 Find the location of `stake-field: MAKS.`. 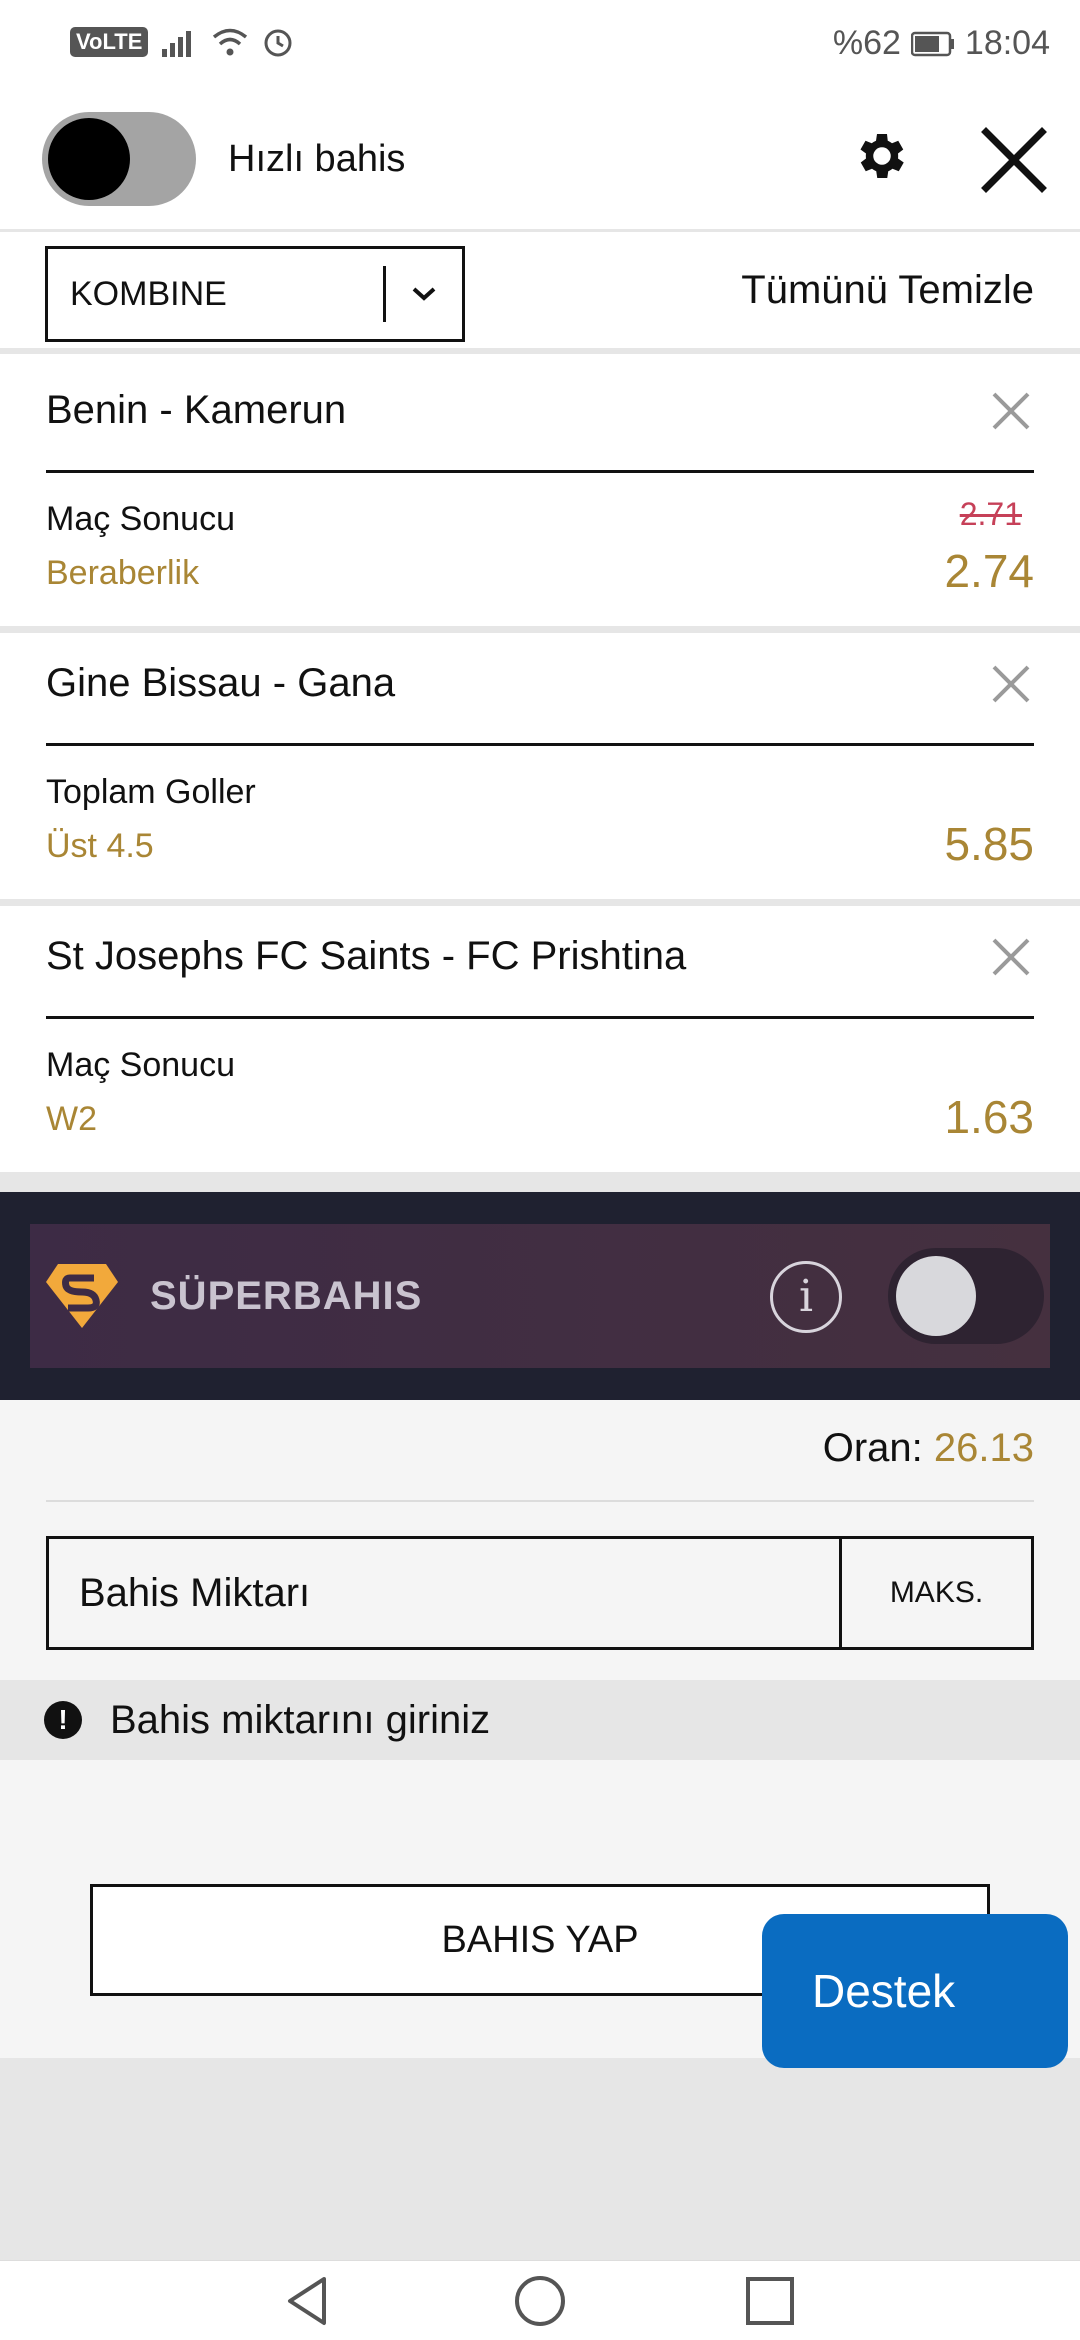

stake-field: MAKS. is located at coordinates (540, 1593).